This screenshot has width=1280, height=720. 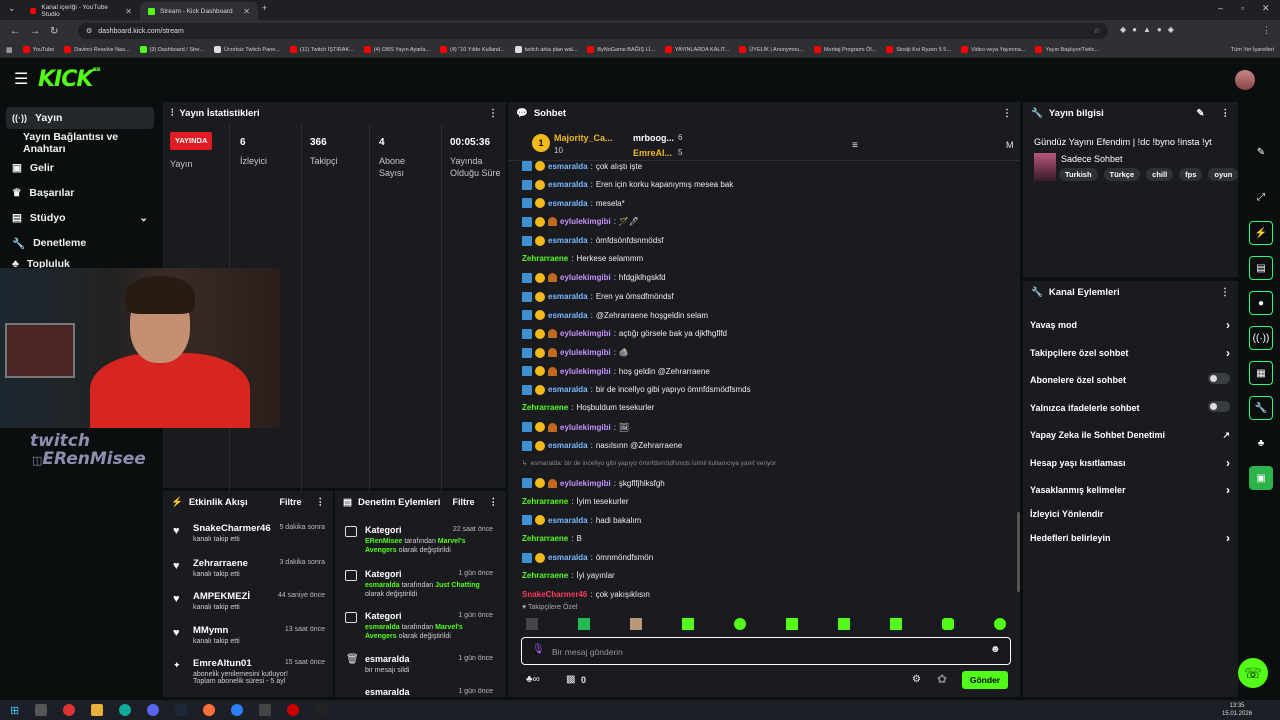 What do you see at coordinates (1191, 174) in the screenshot?
I see `tag: fps` at bounding box center [1191, 174].